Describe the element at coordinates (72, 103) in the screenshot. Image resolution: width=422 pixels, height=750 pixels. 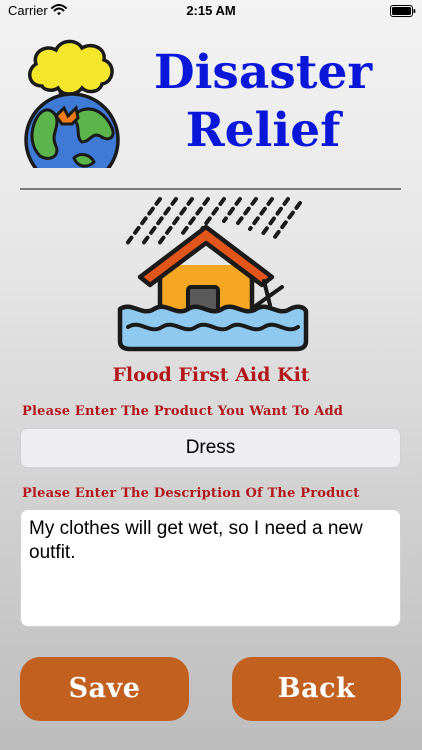
I see `earth-explosion-icon` at that location.